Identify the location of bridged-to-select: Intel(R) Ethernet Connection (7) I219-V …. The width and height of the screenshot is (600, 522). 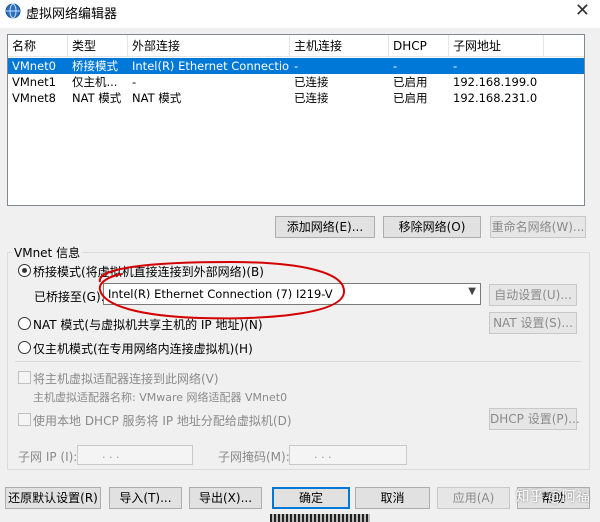
(292, 294).